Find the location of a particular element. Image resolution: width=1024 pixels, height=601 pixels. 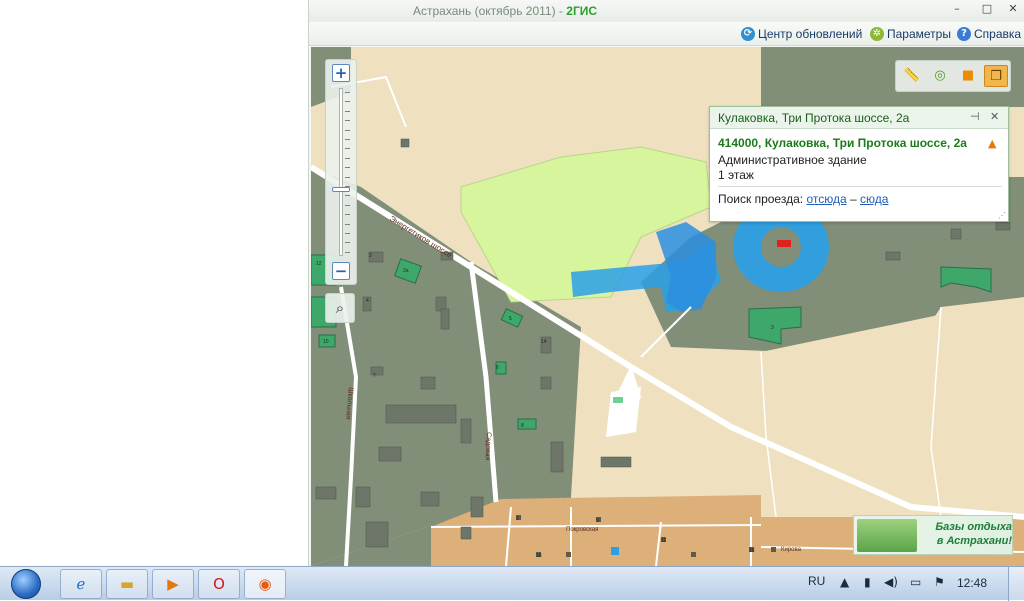

svg-text: 14 is located at coordinates (544, 342).